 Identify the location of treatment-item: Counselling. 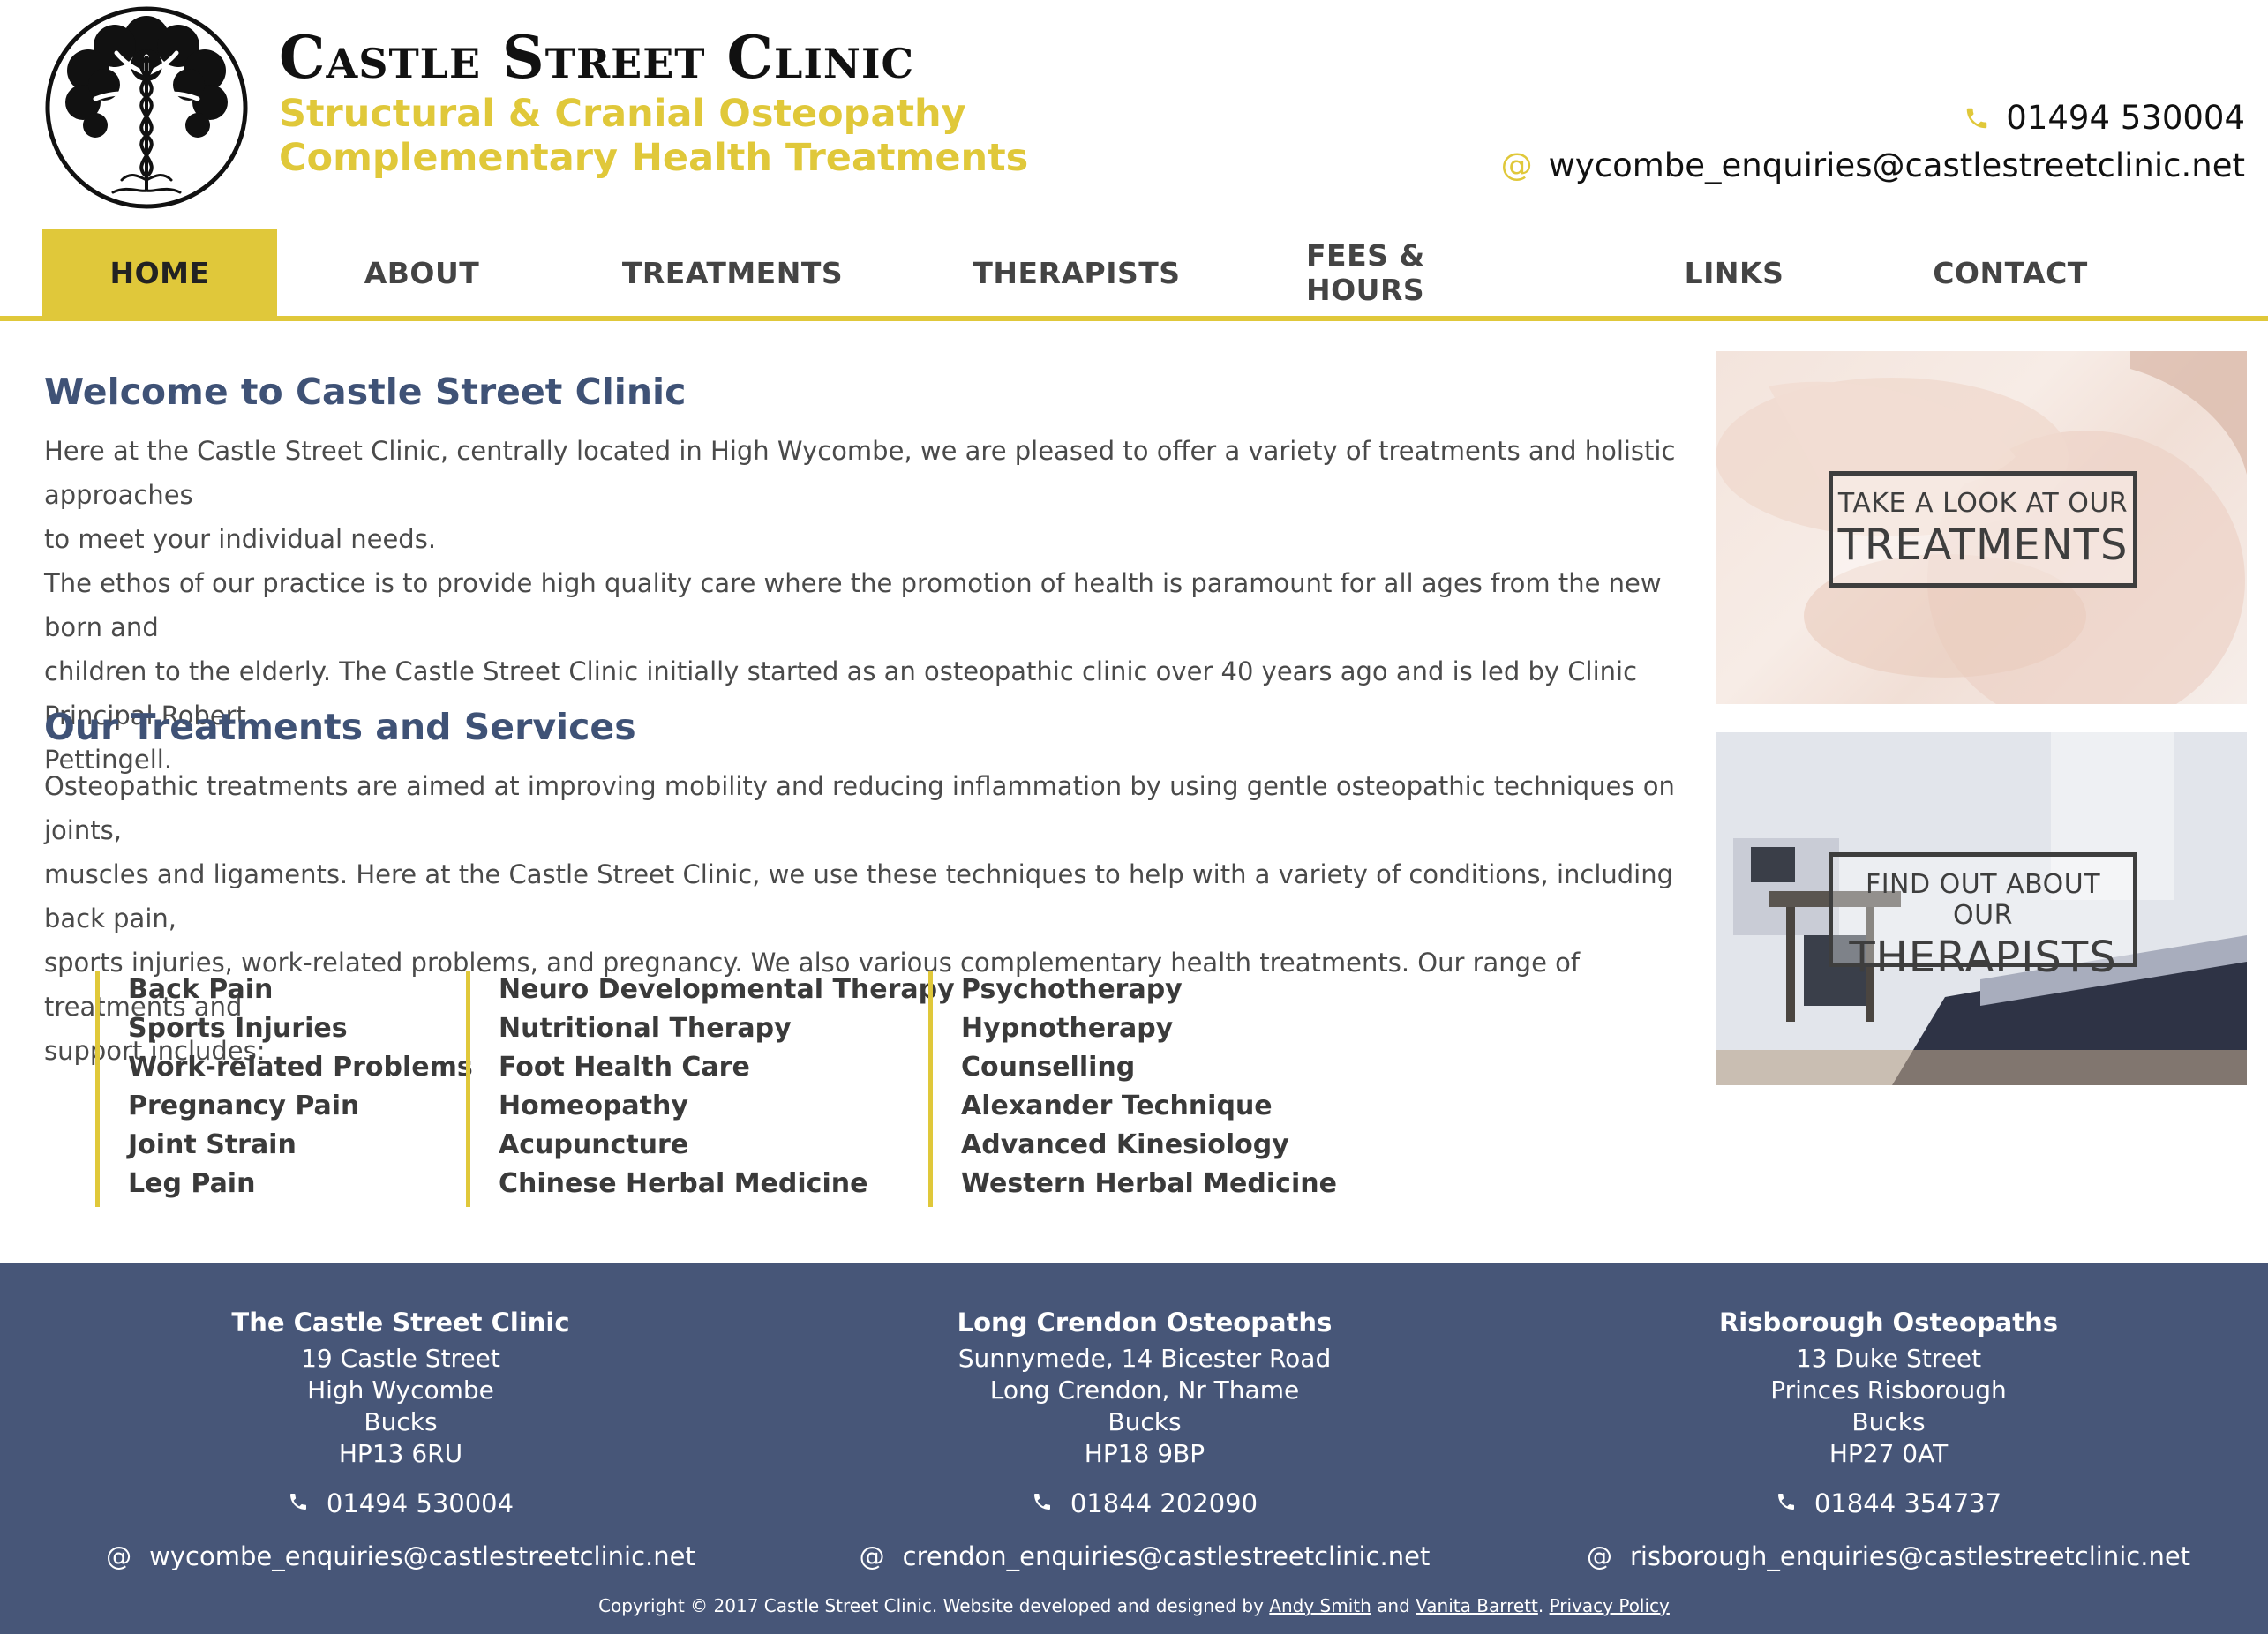
(1048, 1067).